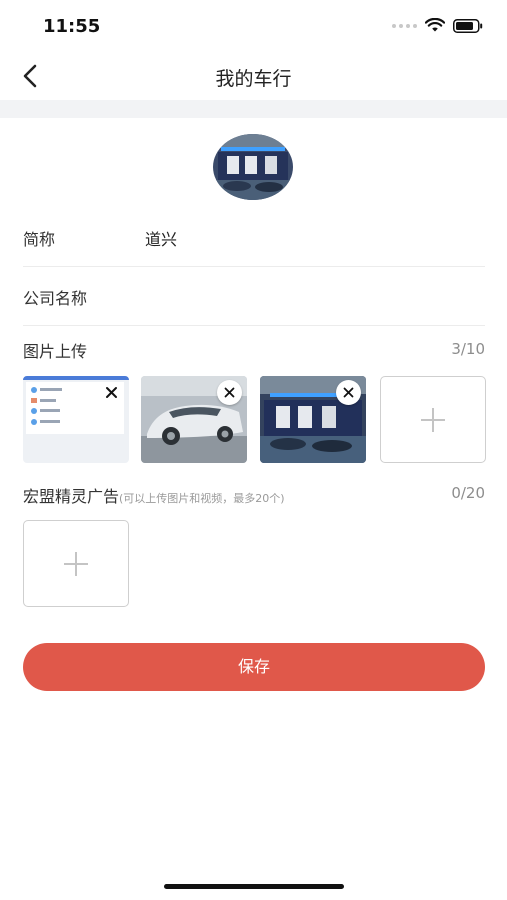  What do you see at coordinates (254, 237) in the screenshot?
I see `short-name-row: 简称 道兴` at bounding box center [254, 237].